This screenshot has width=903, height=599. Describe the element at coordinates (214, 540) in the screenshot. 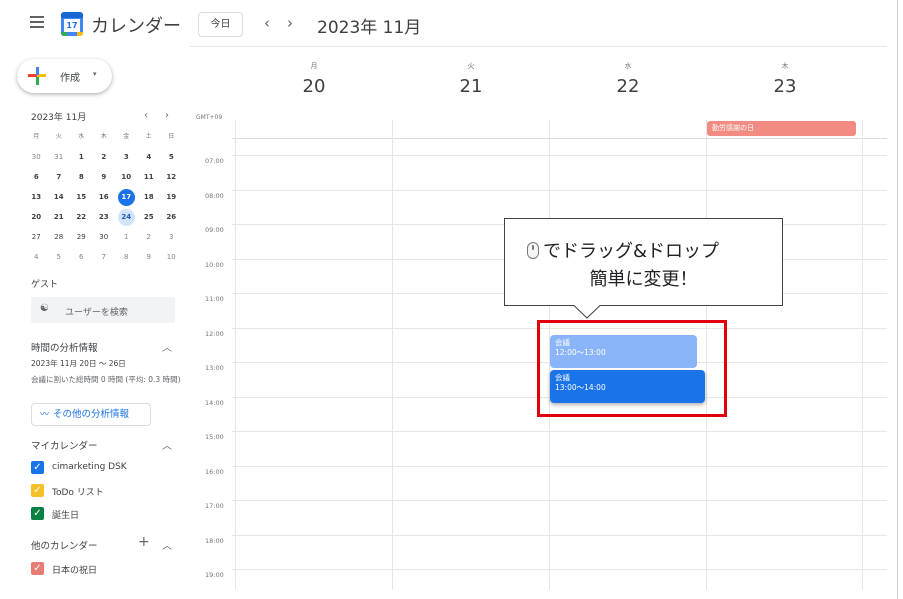

I see `time-label: 18:00` at that location.